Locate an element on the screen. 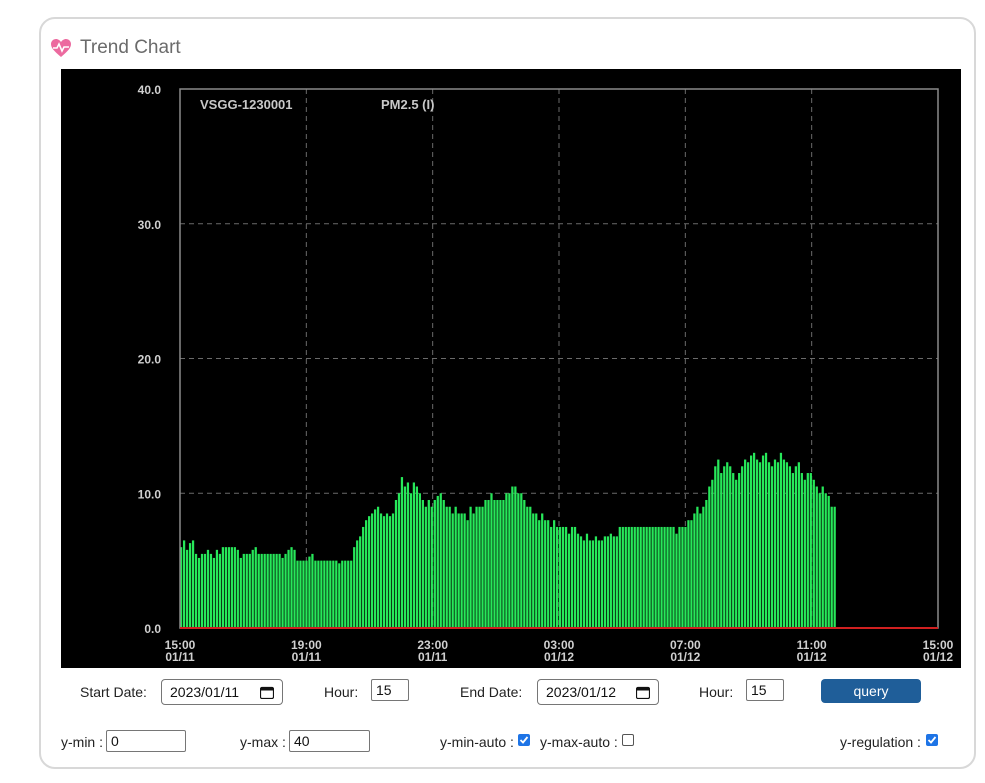 The height and width of the screenshot is (783, 985). yregulation-label: y-regulation : is located at coordinates (880, 742).